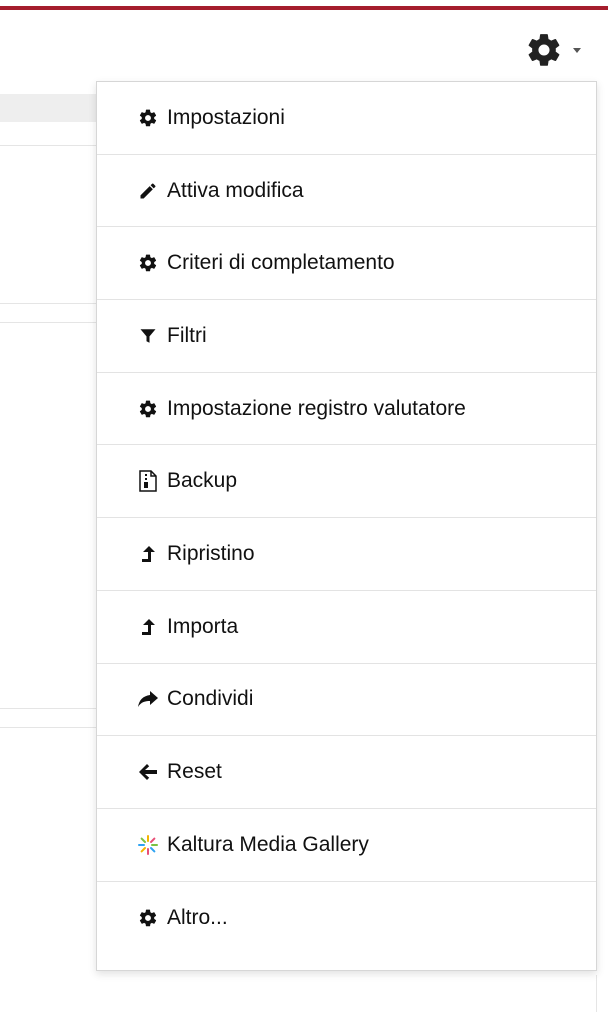 This screenshot has height=1012, width=608. I want to click on menu-item-ripristino: Ripristino, so click(346, 554).